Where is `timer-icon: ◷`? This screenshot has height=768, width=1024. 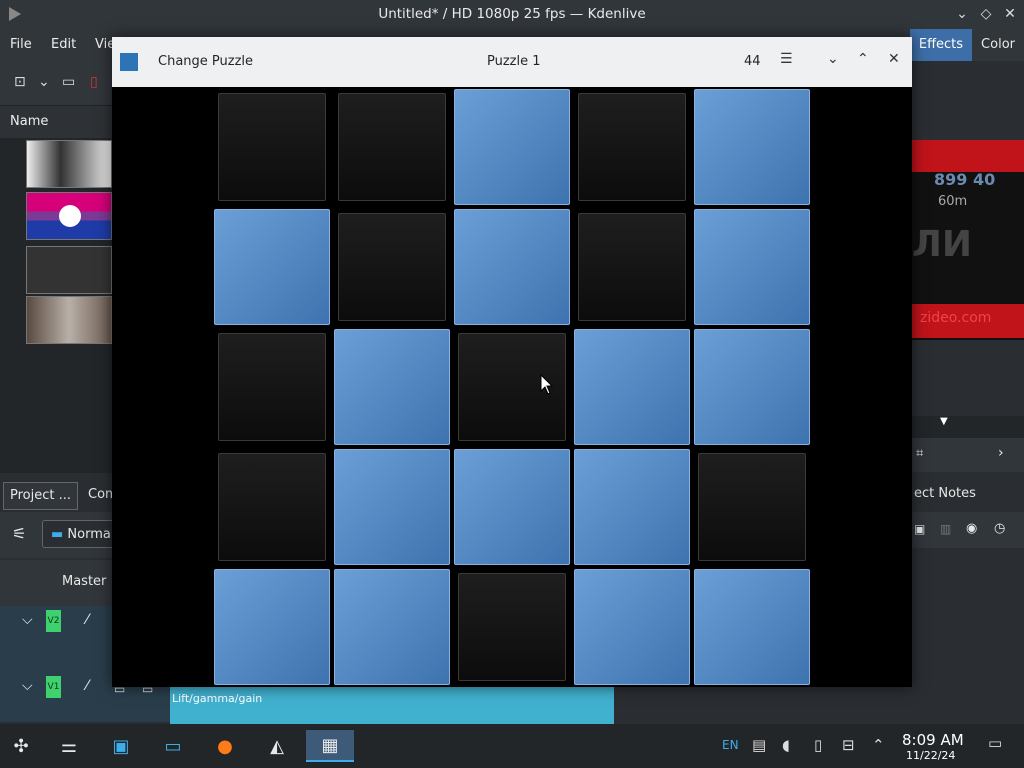 timer-icon: ◷ is located at coordinates (999, 528).